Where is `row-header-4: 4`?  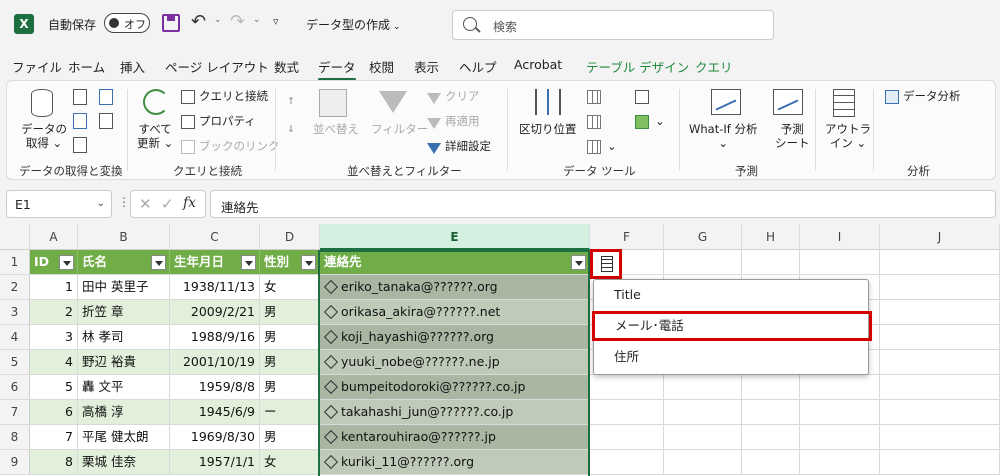
row-header-4: 4 is located at coordinates (15, 337).